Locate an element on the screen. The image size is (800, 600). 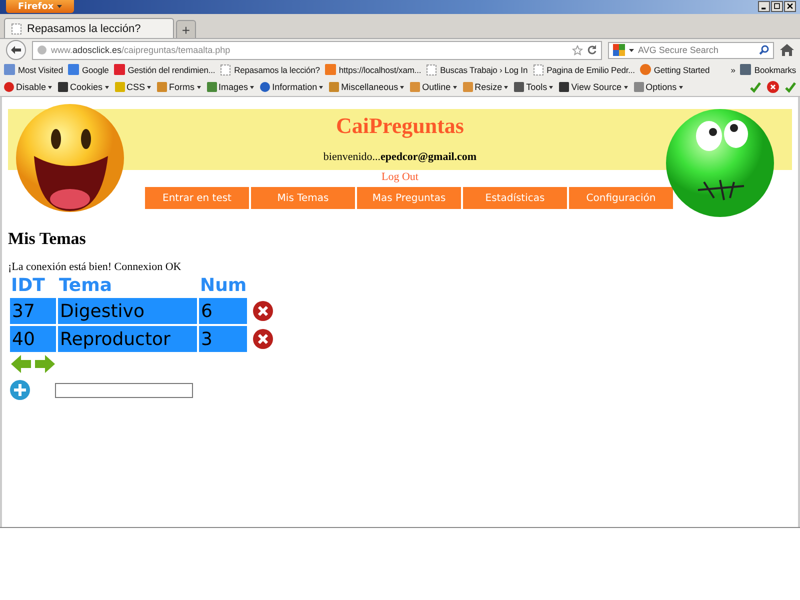
back-arrow-icon is located at coordinates (16, 50).